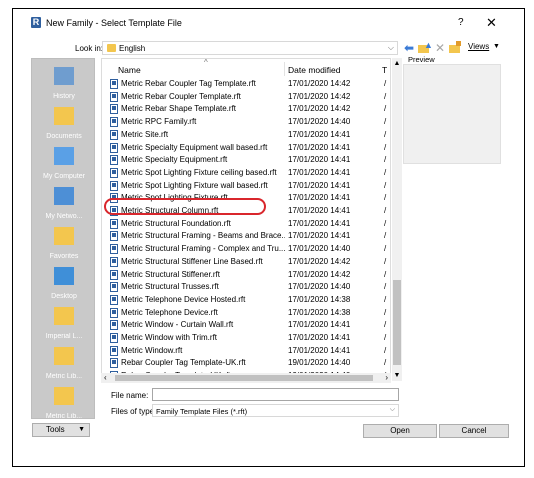 Image resolution: width=534 pixels, height=478 pixels. Describe the element at coordinates (246, 122) in the screenshot. I see `file-row: Metric RPC Family.rft 17/01/2020 14:40 /` at that location.